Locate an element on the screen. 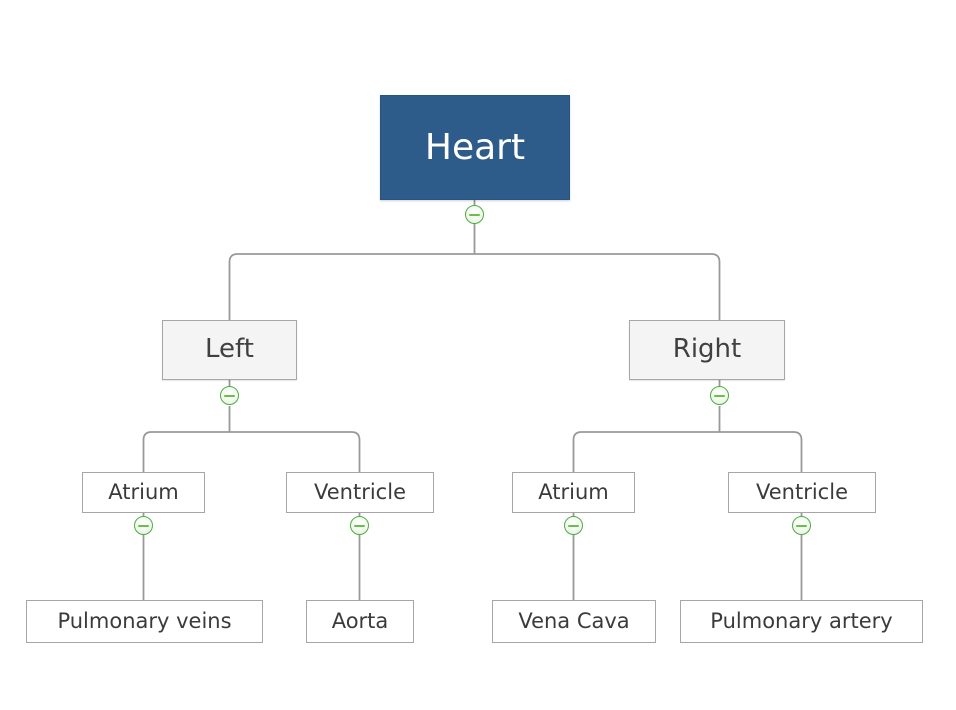  connector-right-bus is located at coordinates (687, 451).